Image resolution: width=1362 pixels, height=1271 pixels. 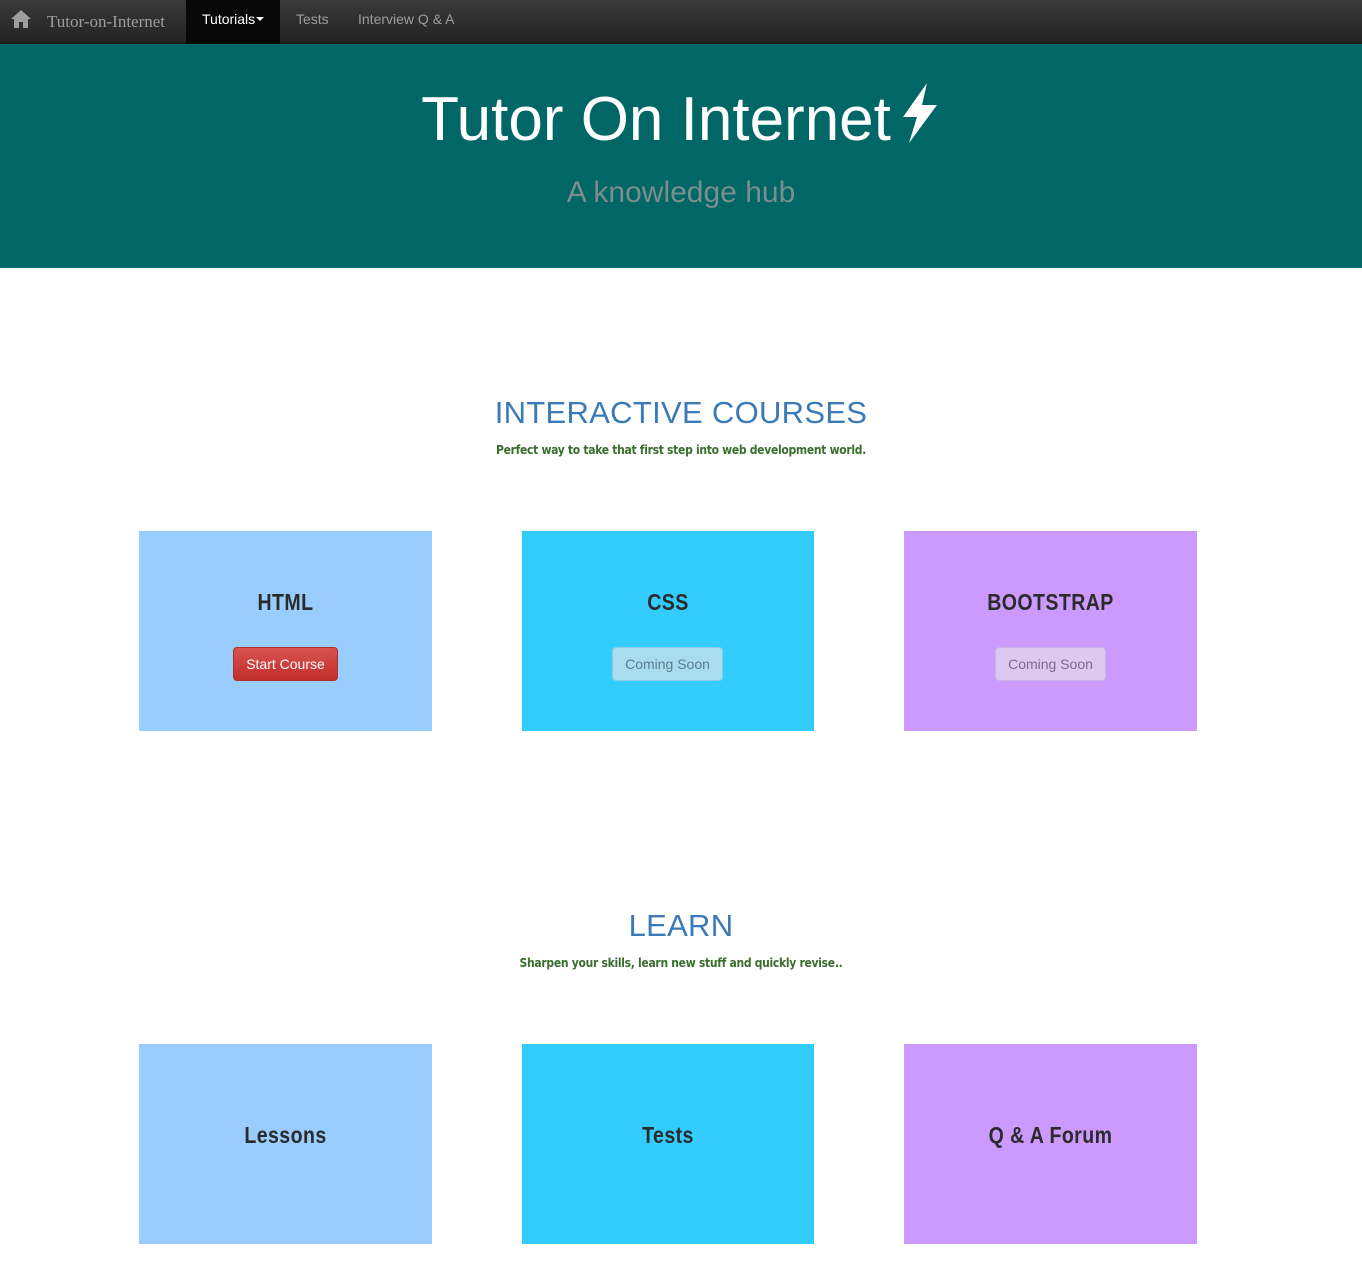 I want to click on course-card-title: HTML, so click(x=285, y=602).